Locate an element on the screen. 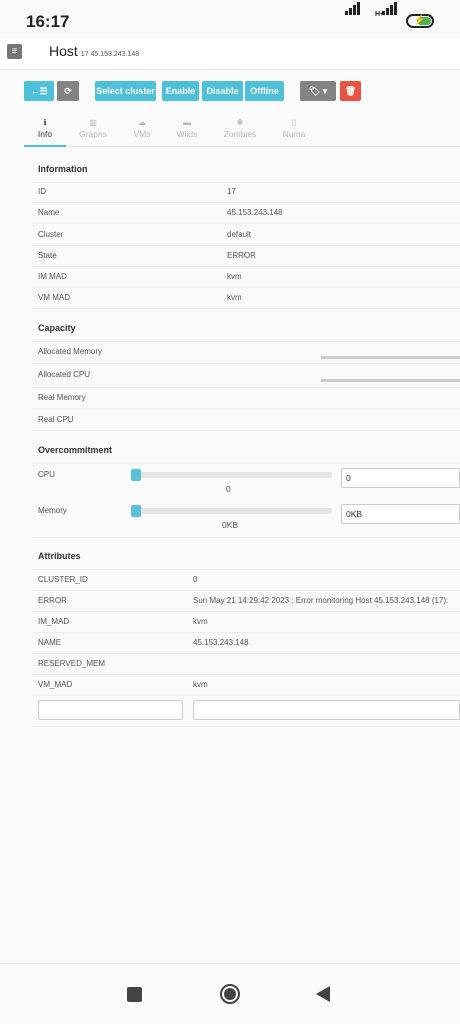 This screenshot has width=460, height=1024. delete-button: 🗑 is located at coordinates (350, 91).